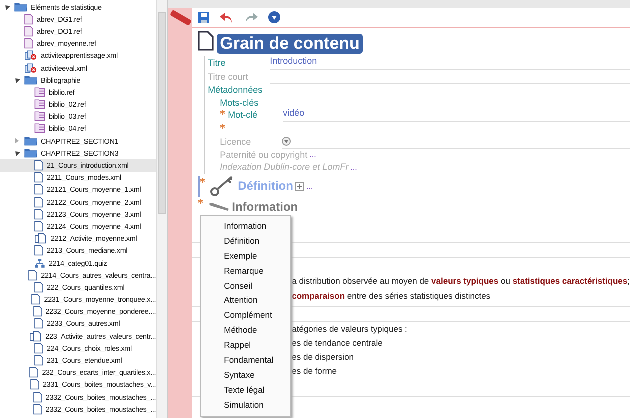 The width and height of the screenshot is (630, 418). I want to click on expand-icon, so click(299, 186).